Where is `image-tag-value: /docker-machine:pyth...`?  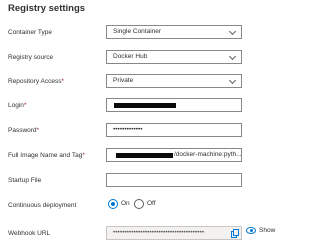
image-tag-value: /docker-machine:pyth... is located at coordinates (208, 154).